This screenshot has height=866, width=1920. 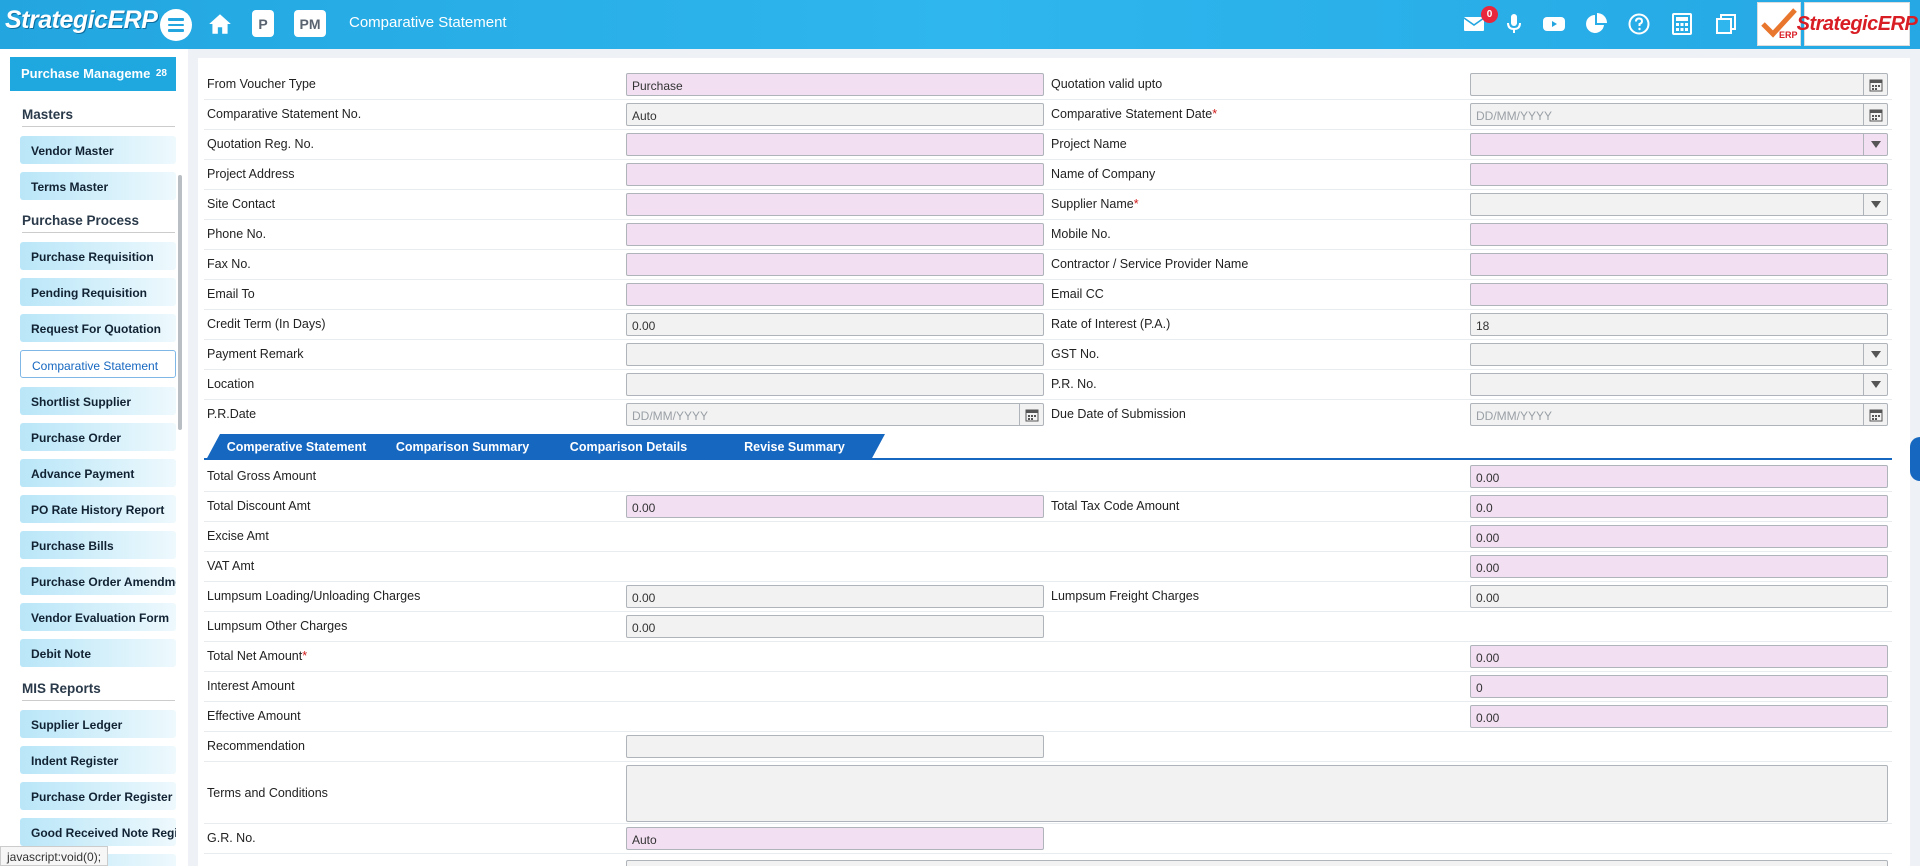 I want to click on project-name-select, so click(x=1679, y=144).